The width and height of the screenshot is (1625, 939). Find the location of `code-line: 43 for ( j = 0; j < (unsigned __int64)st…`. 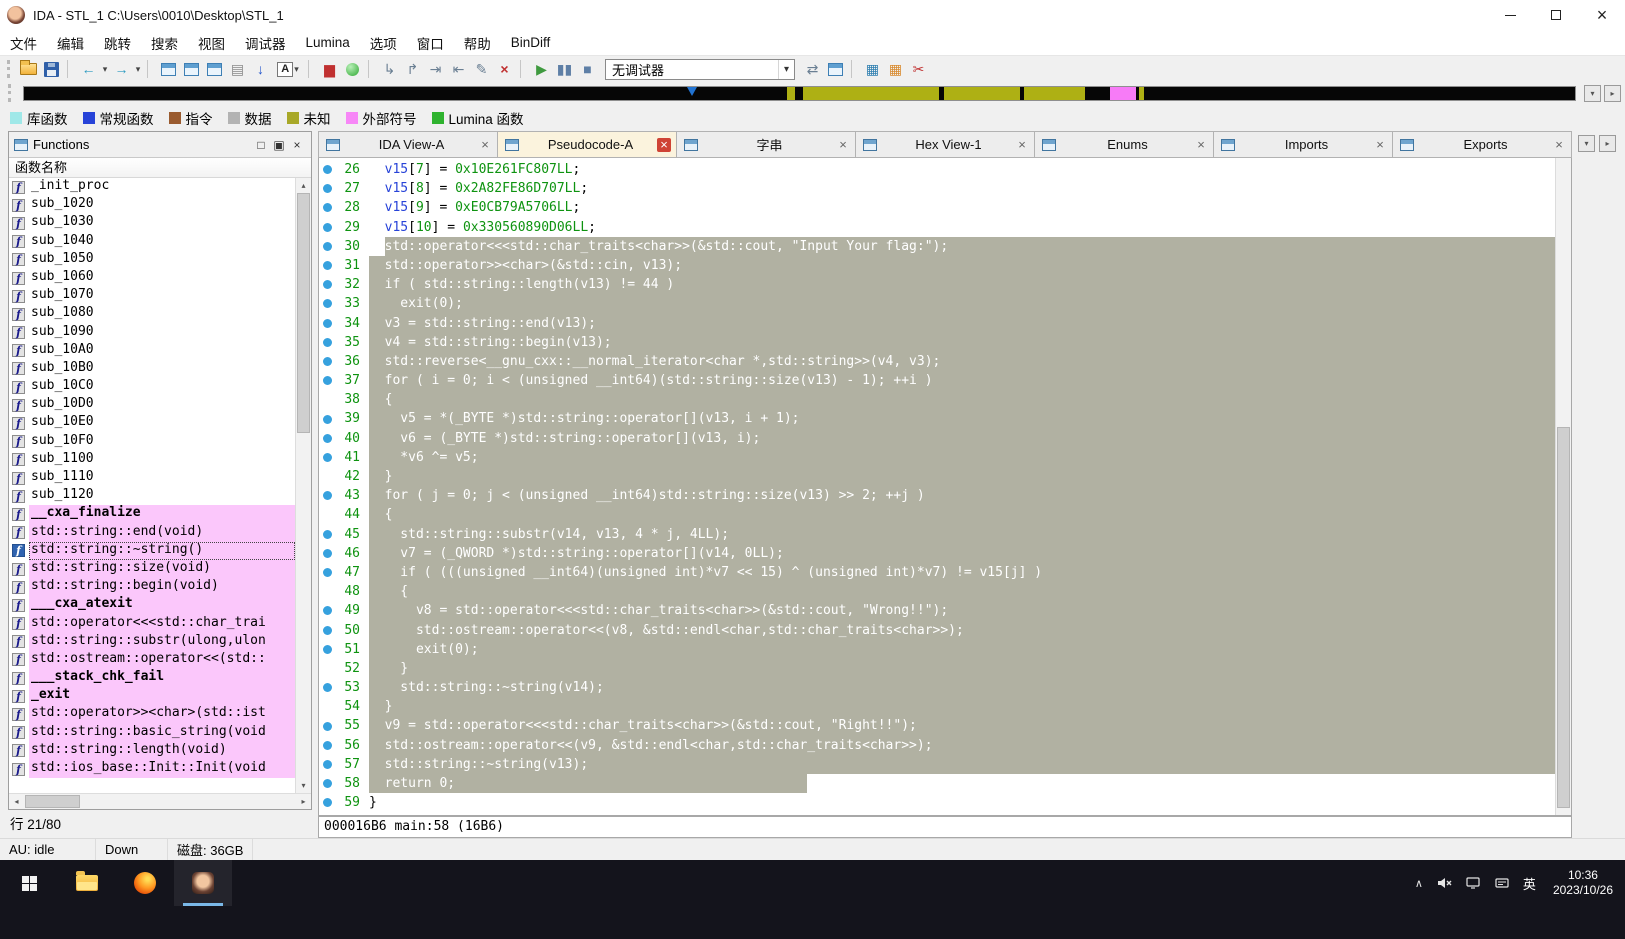

code-line: 43 for ( j = 0; j < (unsigned __int64)st… is located at coordinates (945, 496).